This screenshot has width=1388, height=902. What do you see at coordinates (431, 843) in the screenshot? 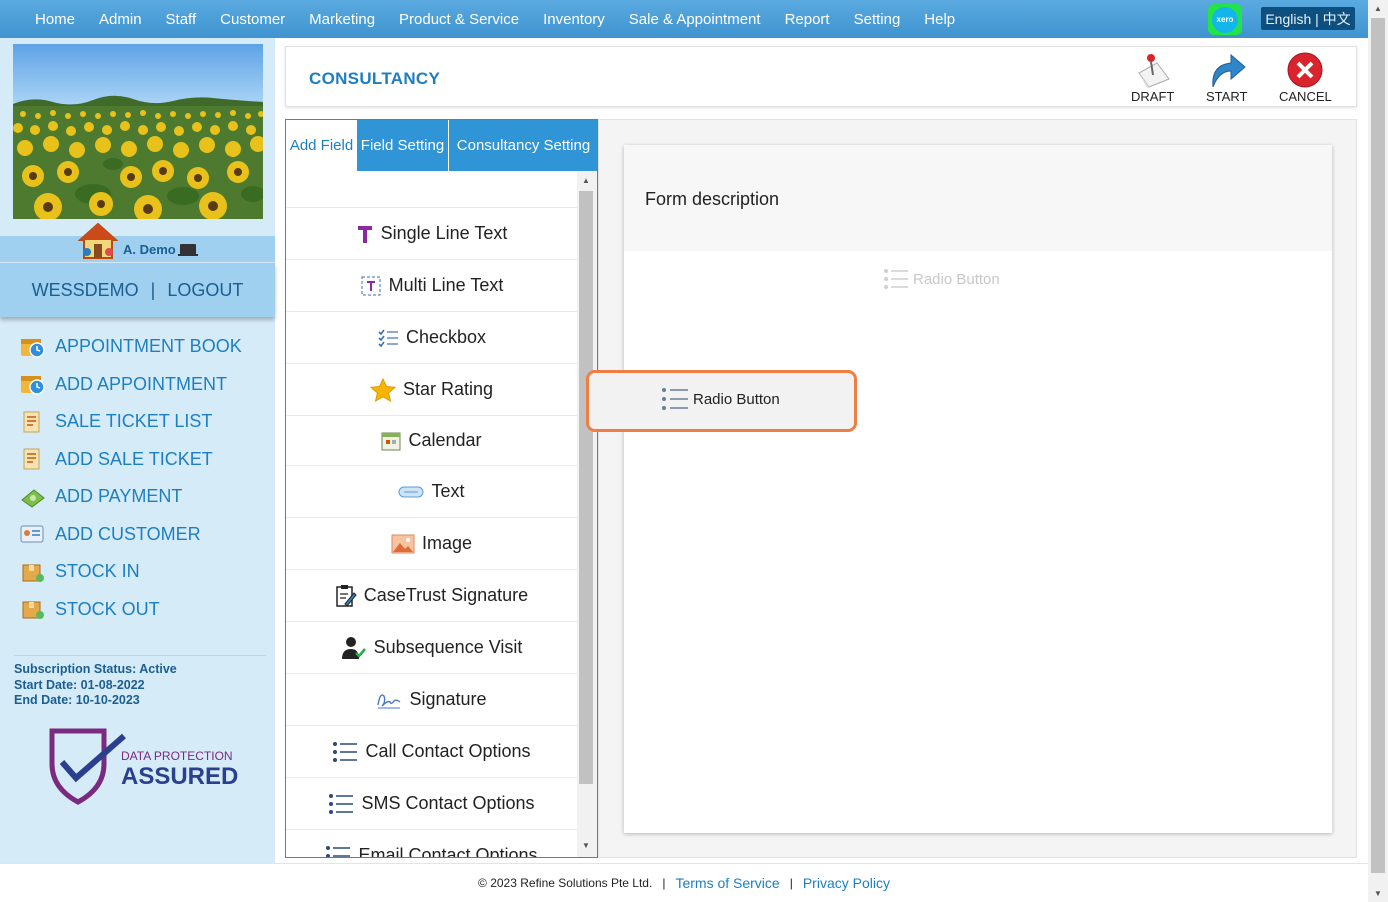
I see `field-email-contact-options: Email Contact Options` at bounding box center [431, 843].